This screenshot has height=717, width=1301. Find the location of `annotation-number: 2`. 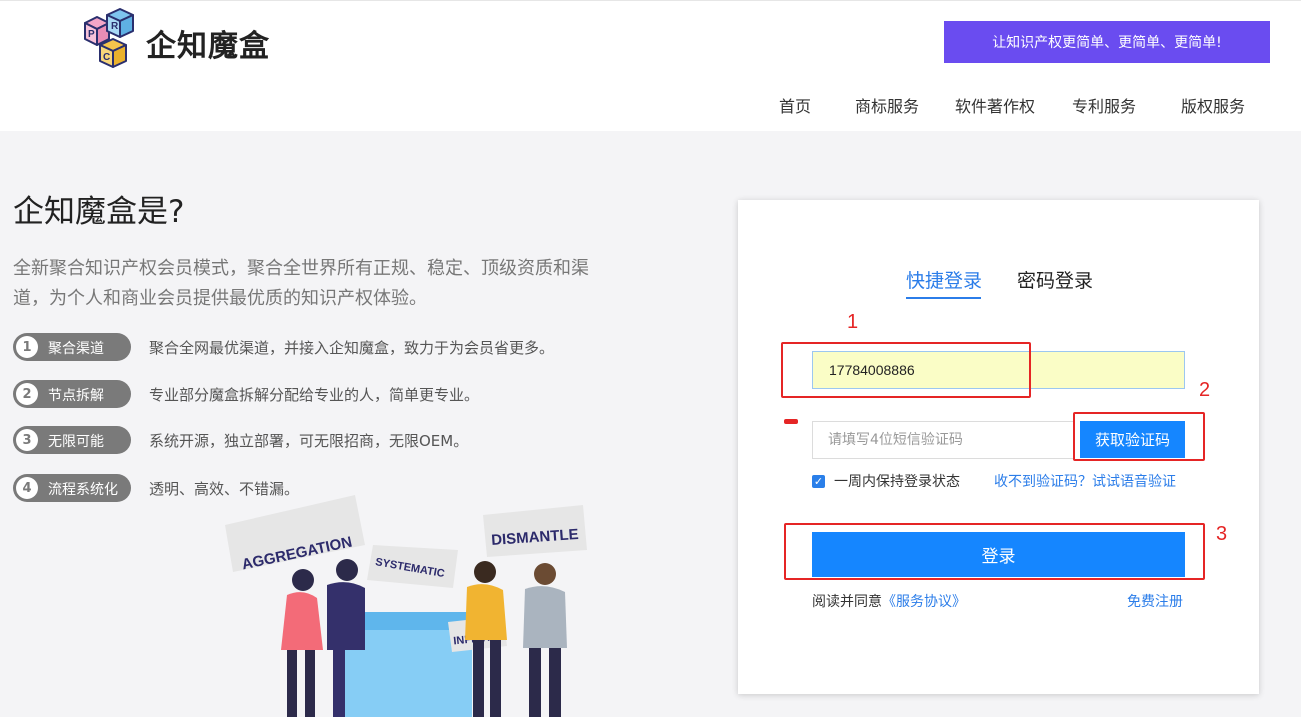

annotation-number: 2 is located at coordinates (1205, 390).